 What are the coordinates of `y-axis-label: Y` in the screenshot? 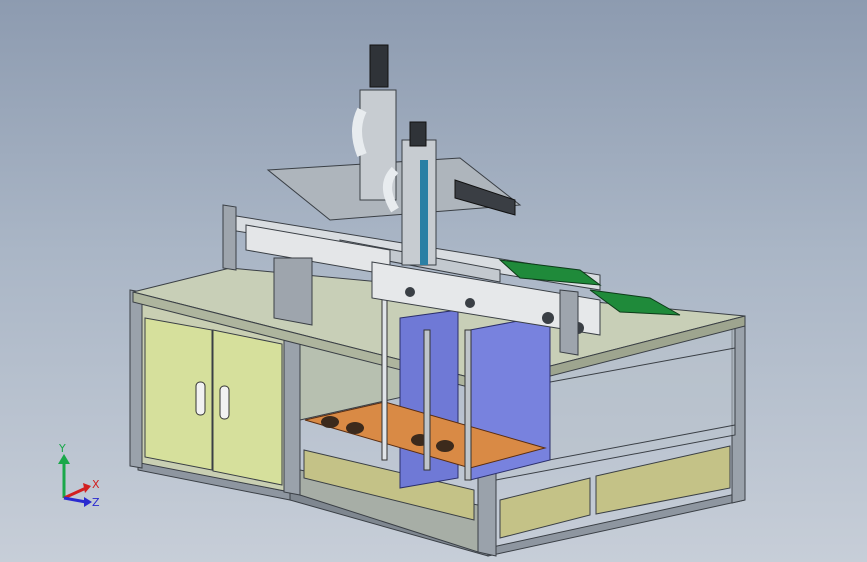 It's located at (62, 448).